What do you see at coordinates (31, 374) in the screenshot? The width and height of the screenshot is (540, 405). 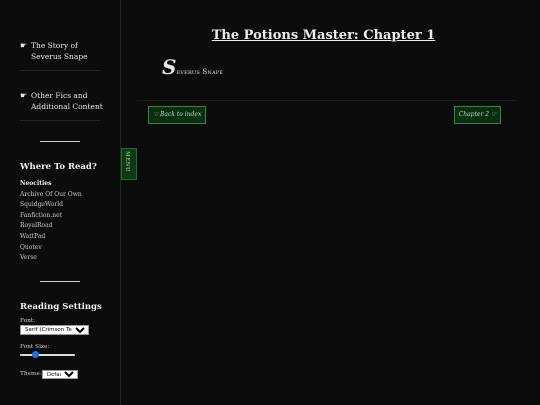 I see `theme-label: Theme:` at bounding box center [31, 374].